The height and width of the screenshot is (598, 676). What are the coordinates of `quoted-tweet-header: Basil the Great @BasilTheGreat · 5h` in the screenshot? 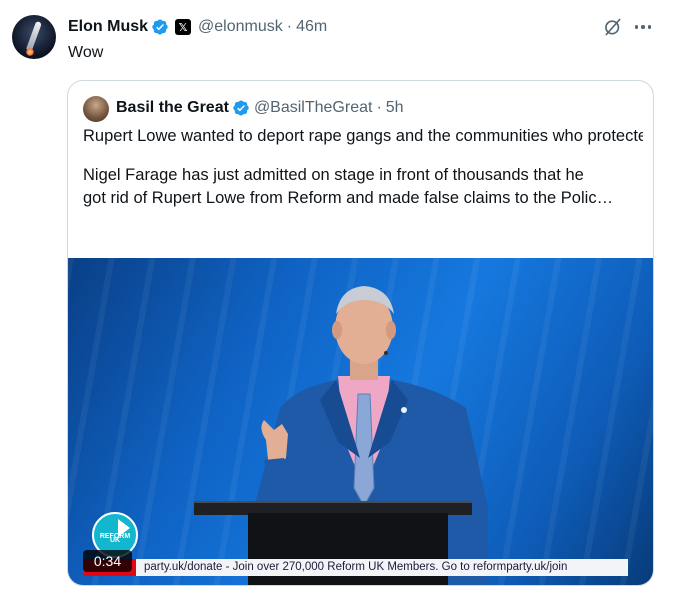 It's located at (260, 108).